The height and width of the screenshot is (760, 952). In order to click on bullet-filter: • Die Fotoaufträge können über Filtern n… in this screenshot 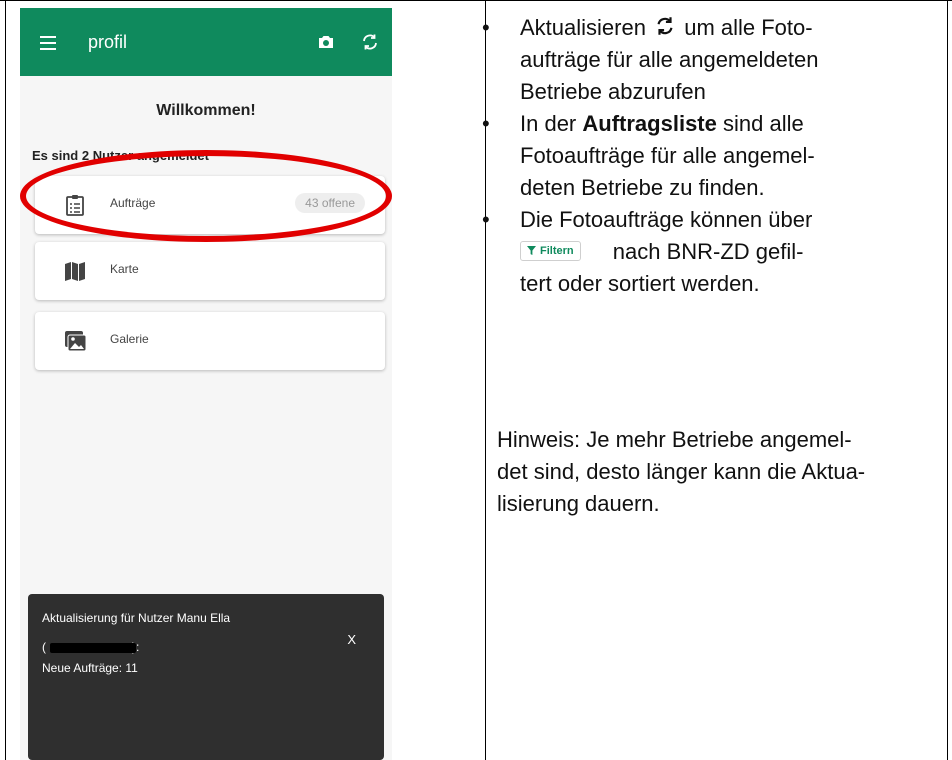, I will do `click(711, 252)`.